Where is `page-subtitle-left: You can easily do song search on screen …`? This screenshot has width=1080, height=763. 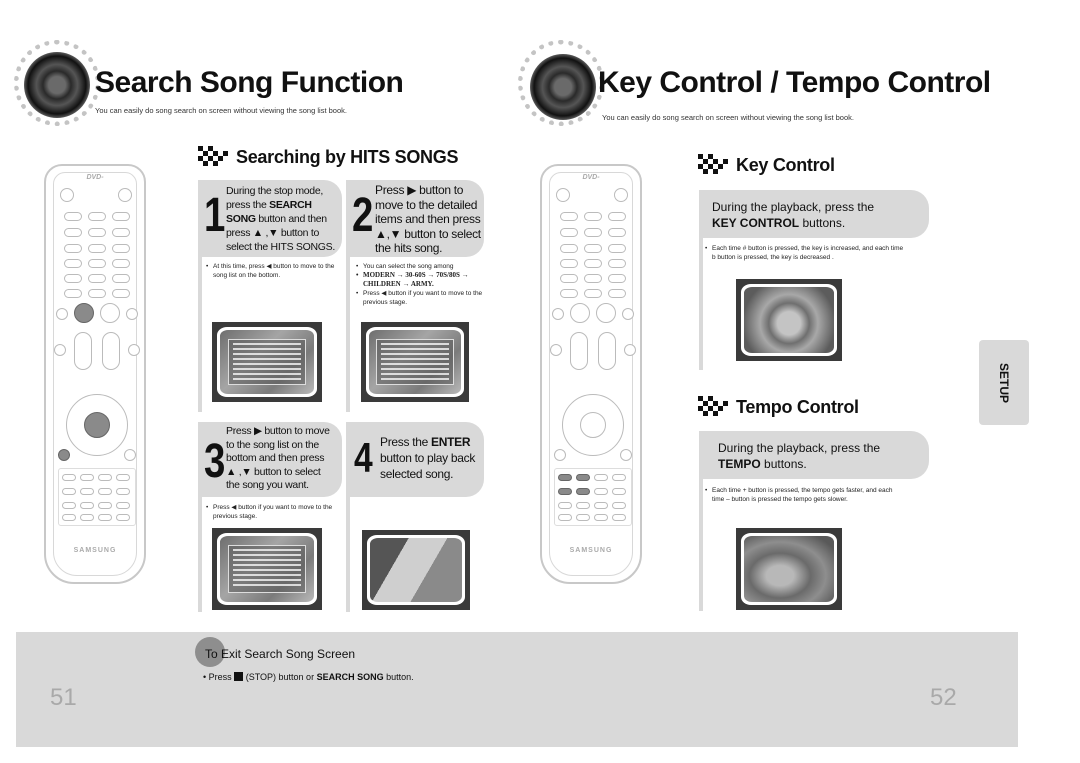 page-subtitle-left: You can easily do song search on screen … is located at coordinates (221, 110).